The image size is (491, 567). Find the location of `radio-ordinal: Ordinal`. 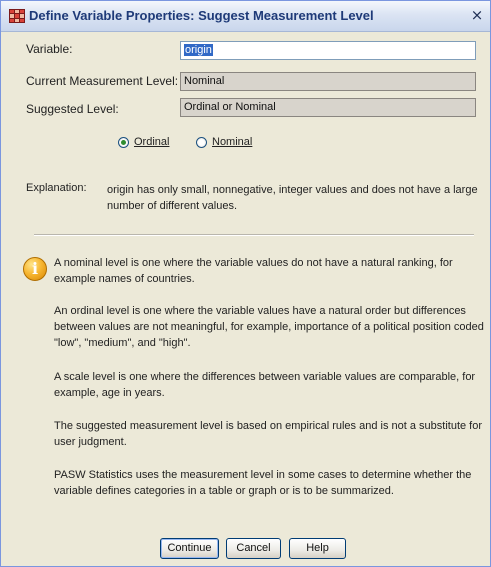

radio-ordinal: Ordinal is located at coordinates (143, 142).